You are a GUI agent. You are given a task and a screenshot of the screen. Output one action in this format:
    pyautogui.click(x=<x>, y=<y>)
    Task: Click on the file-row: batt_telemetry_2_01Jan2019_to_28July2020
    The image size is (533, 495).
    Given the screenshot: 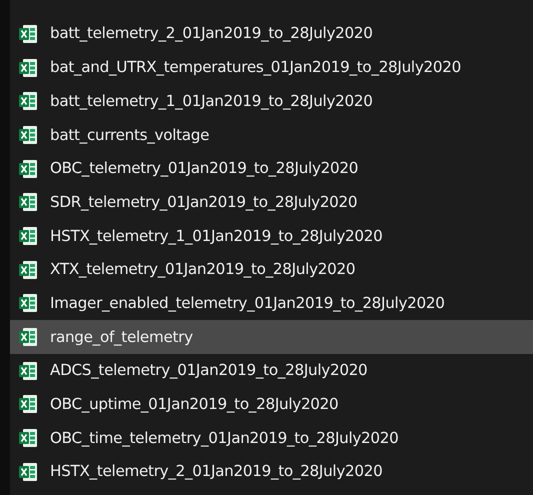 What is the action you would take?
    pyautogui.click(x=271, y=34)
    